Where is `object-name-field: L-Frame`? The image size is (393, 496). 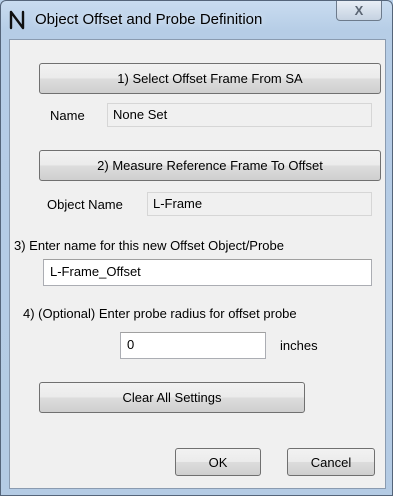
object-name-field: L-Frame is located at coordinates (259, 204).